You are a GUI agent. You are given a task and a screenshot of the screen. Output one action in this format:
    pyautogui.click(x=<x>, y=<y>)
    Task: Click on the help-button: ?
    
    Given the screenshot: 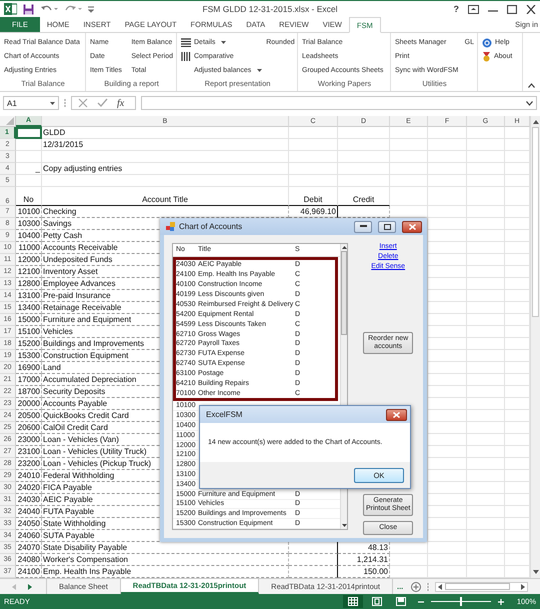 What is the action you would take?
    pyautogui.click(x=456, y=9)
    